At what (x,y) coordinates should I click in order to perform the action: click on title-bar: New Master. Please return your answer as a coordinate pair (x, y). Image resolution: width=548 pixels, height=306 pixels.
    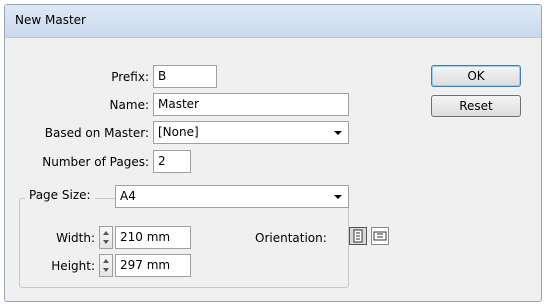
    Looking at the image, I should click on (273, 21).